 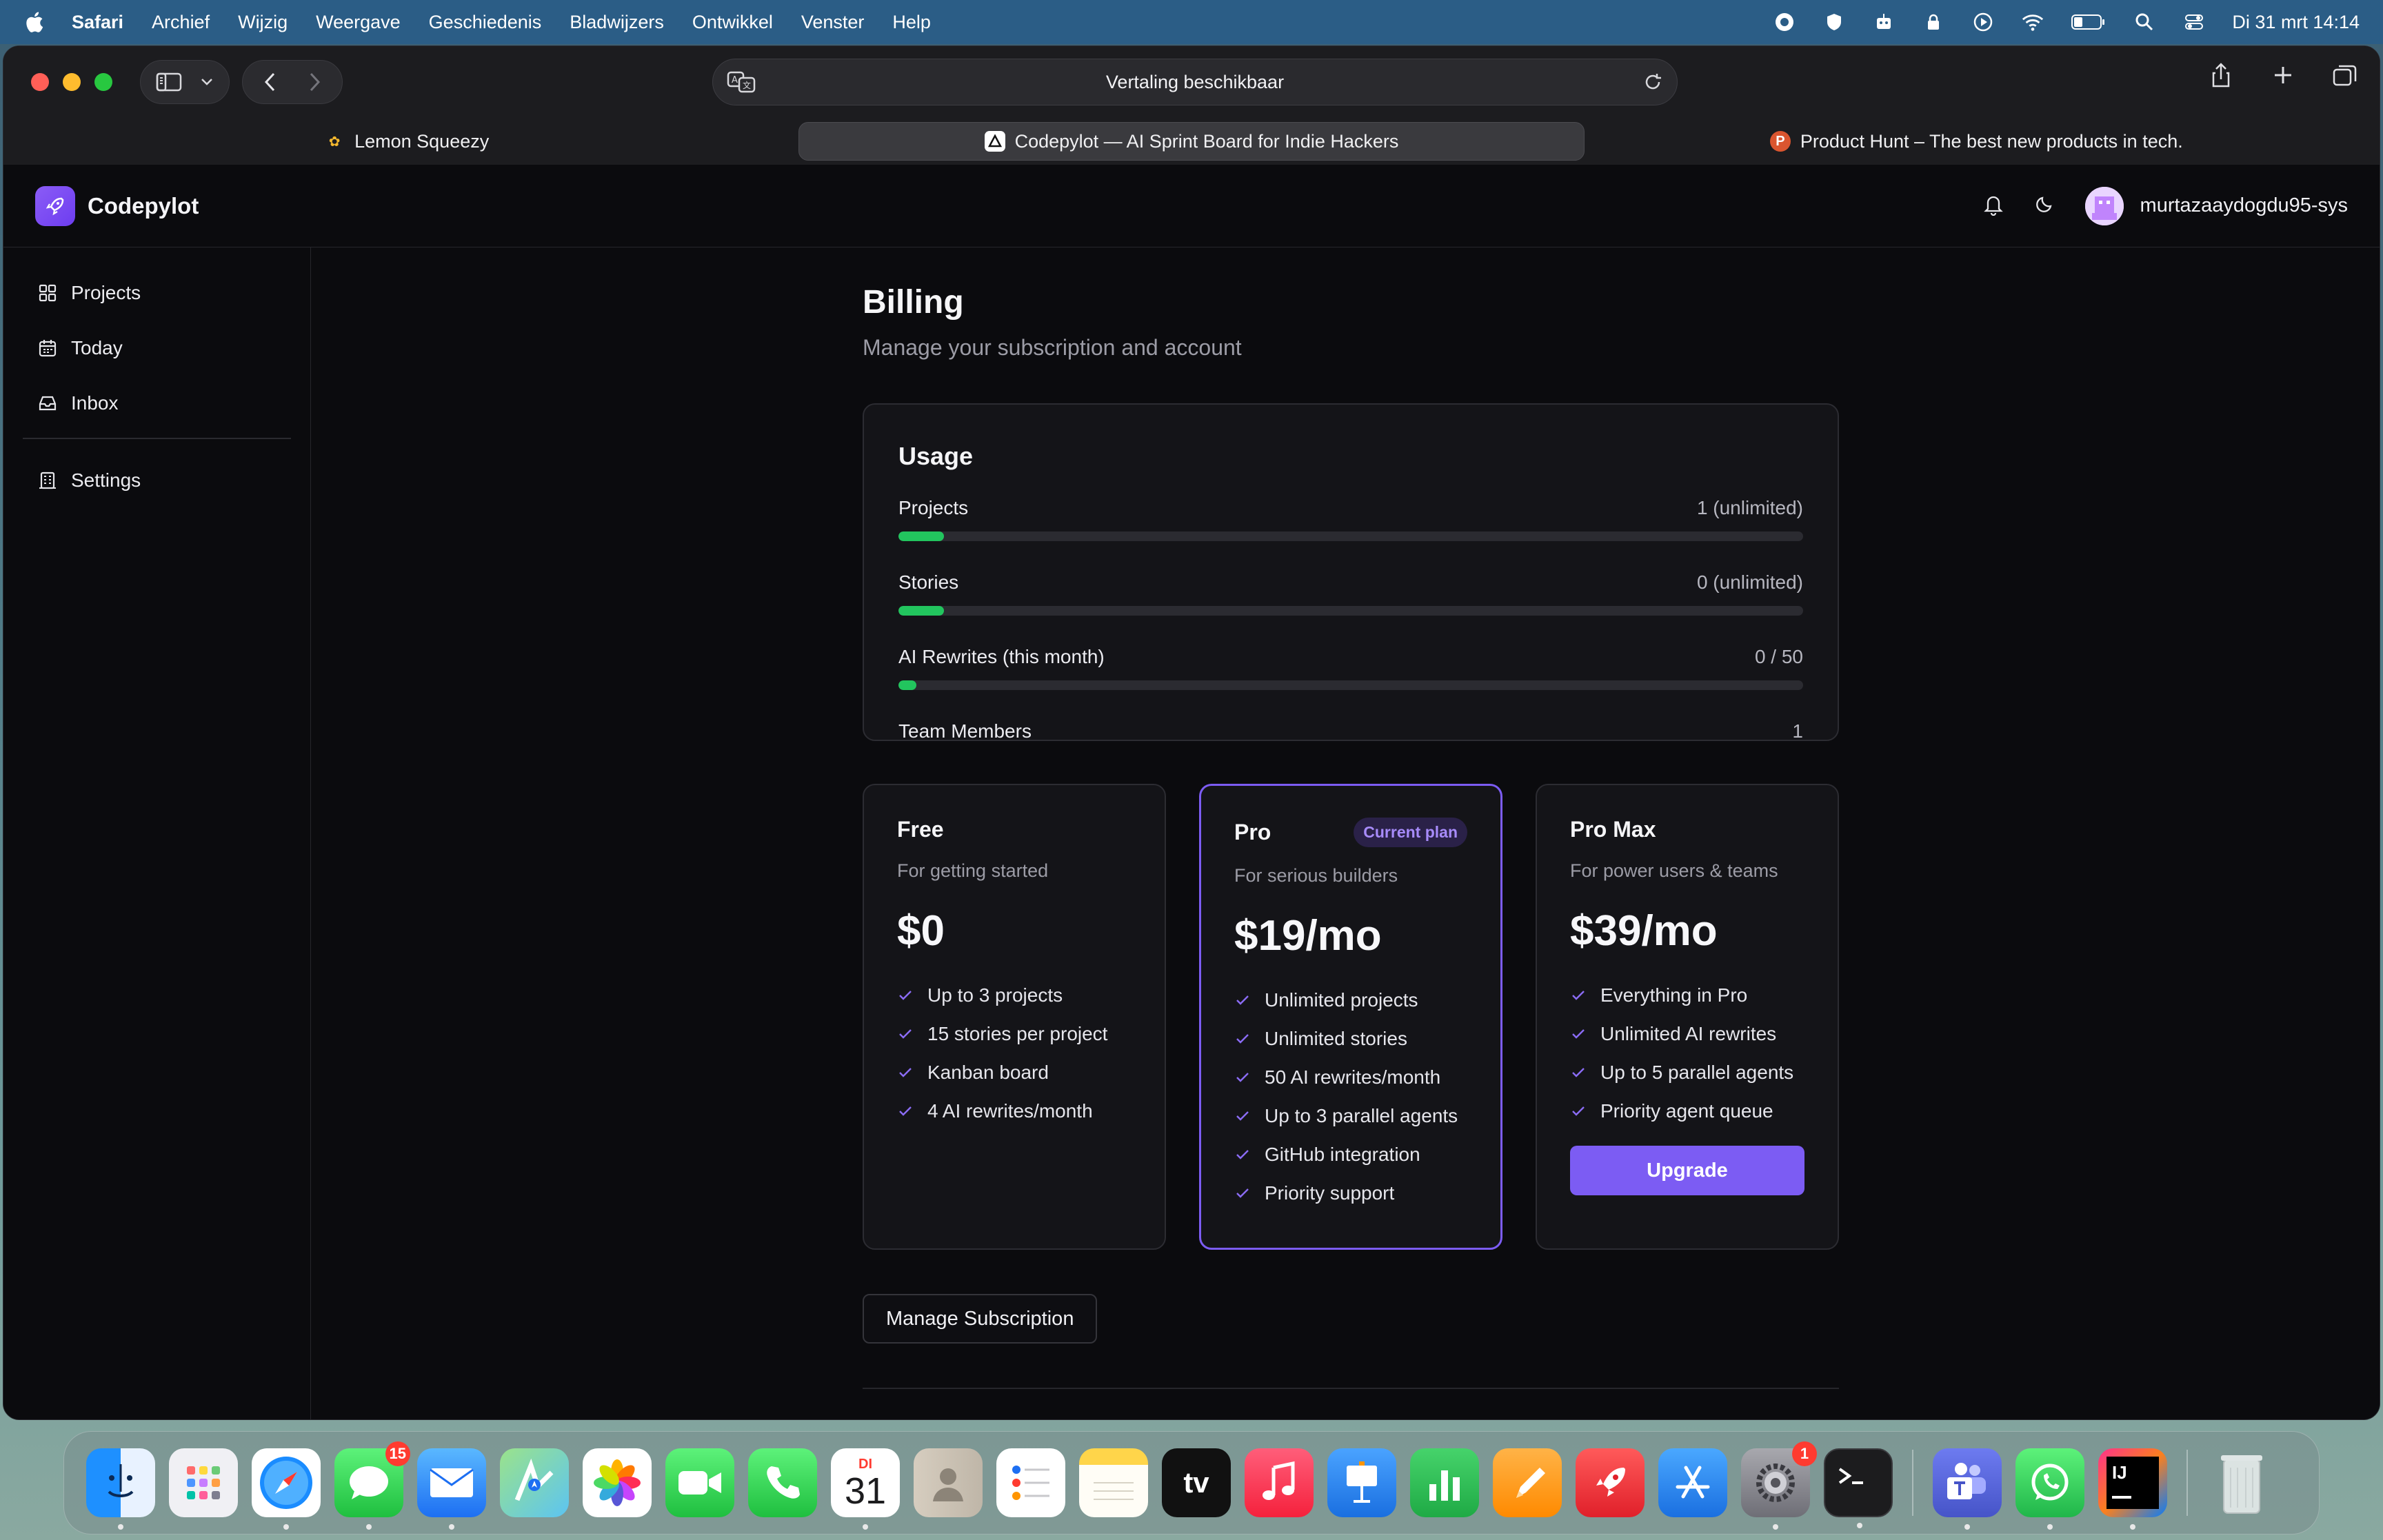 What do you see at coordinates (485, 22) in the screenshot?
I see `menu-item-geschiedenis: Geschiedenis` at bounding box center [485, 22].